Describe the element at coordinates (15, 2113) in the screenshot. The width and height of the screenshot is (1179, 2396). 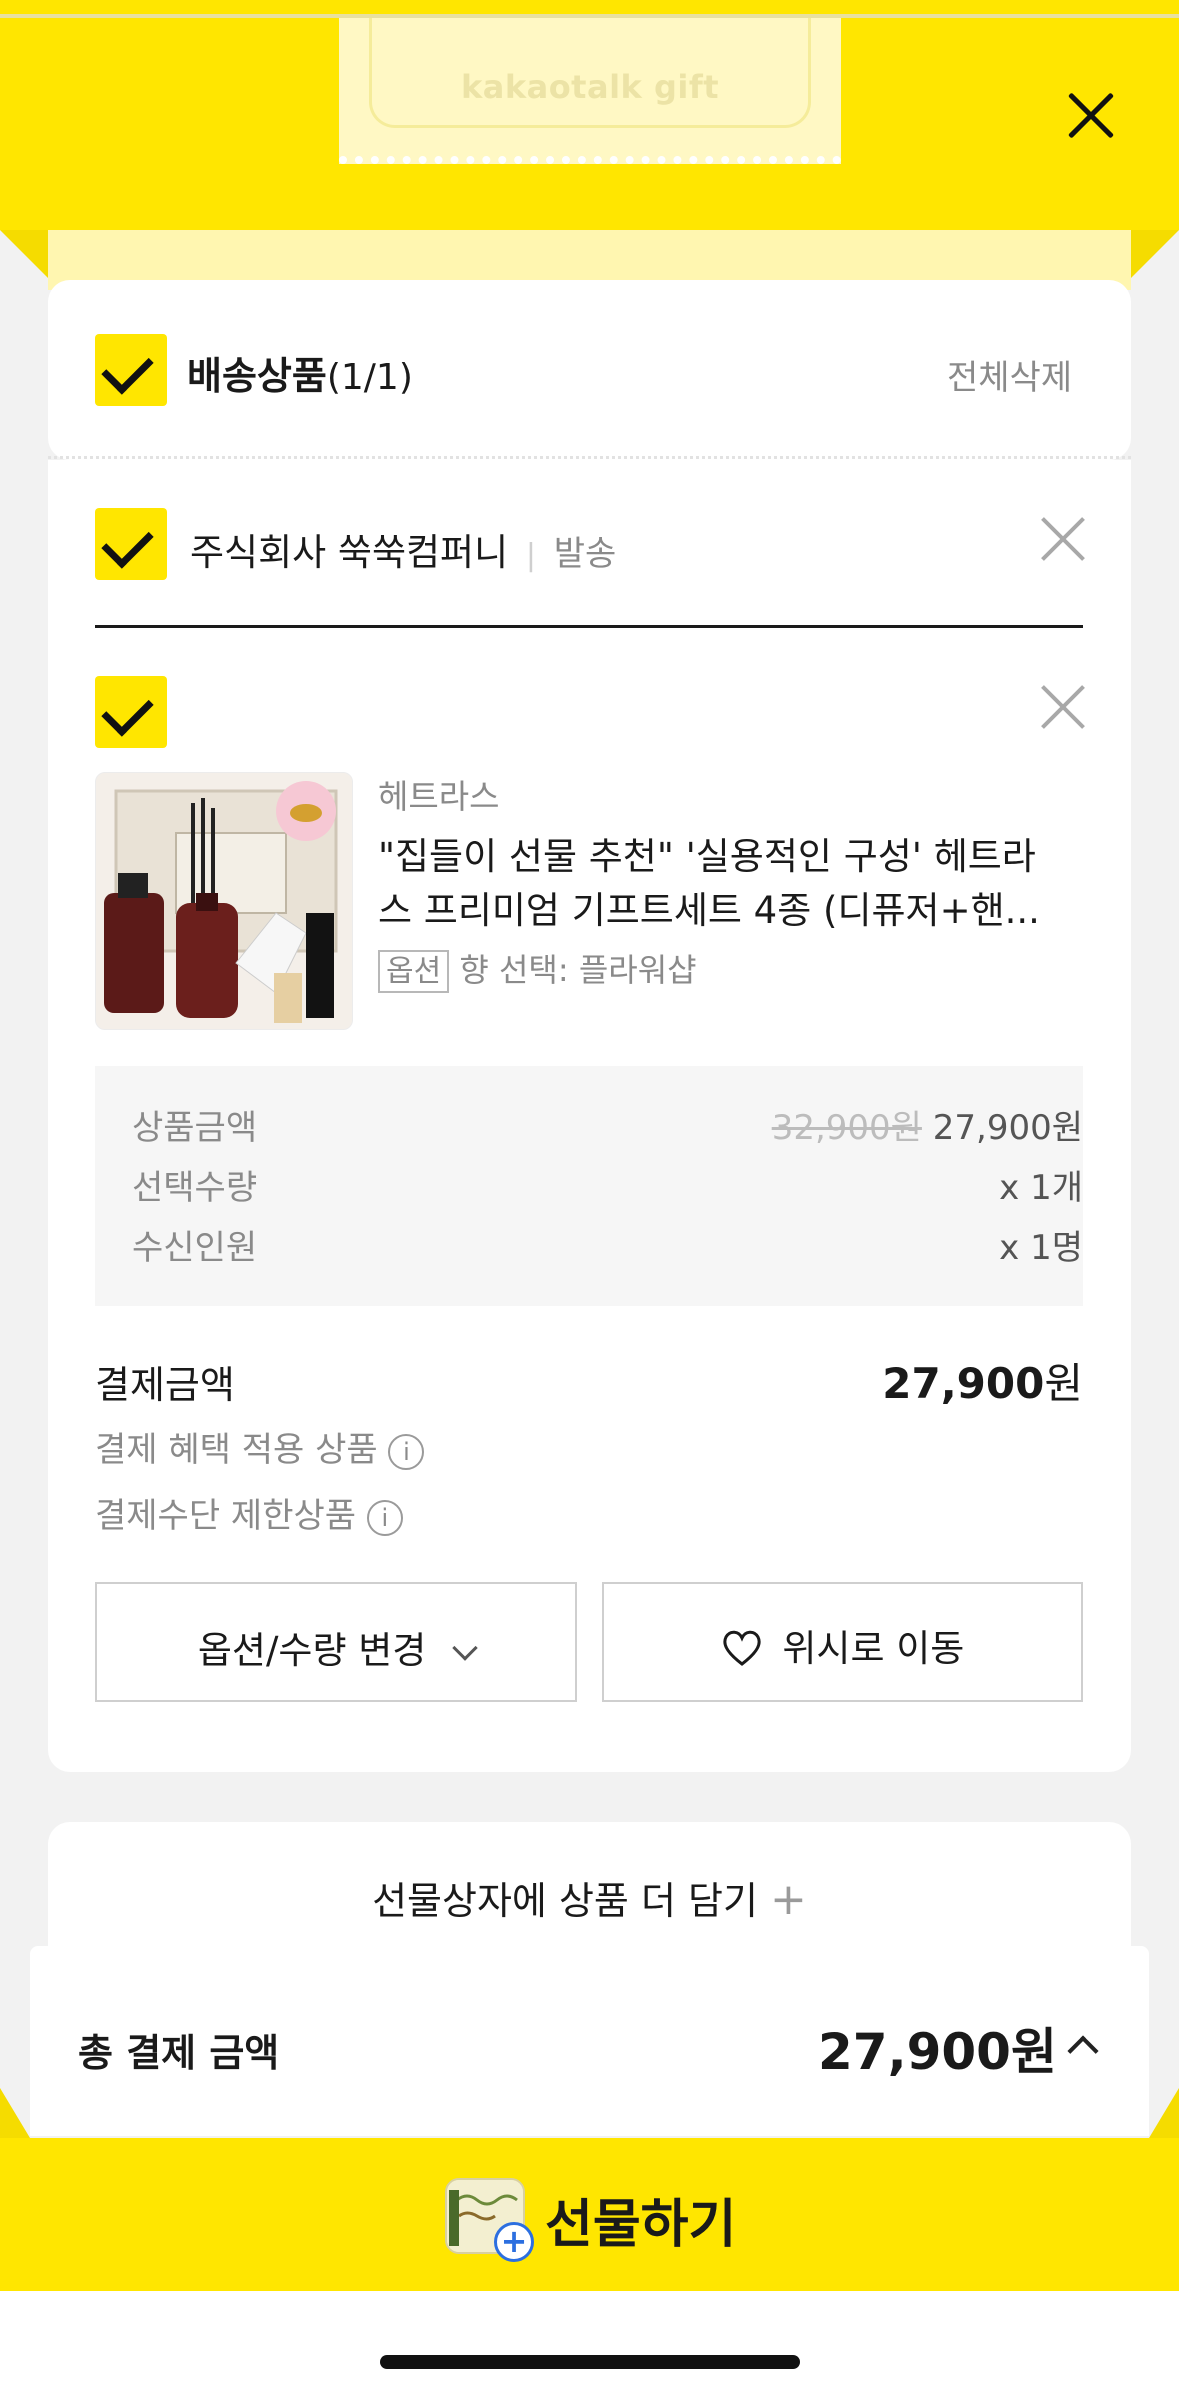
I see `ribbon-left-bottom` at that location.